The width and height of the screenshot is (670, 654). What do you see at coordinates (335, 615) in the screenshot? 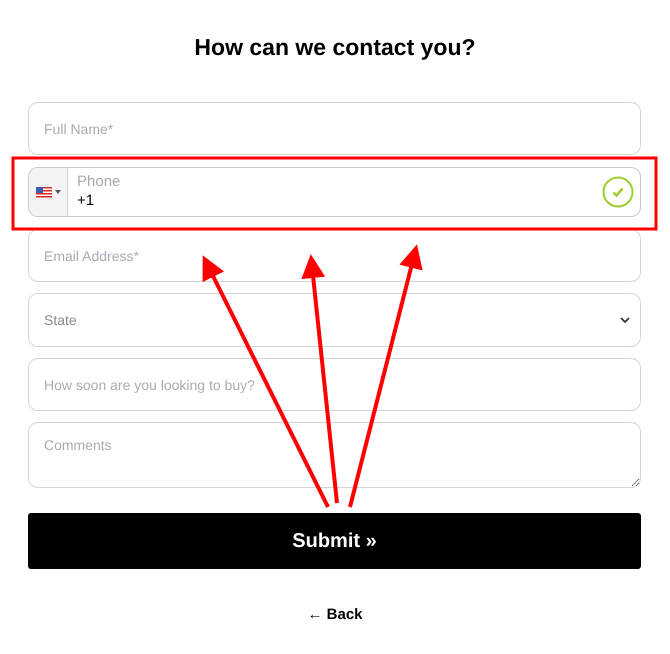
I see `back-link: ← Back` at bounding box center [335, 615].